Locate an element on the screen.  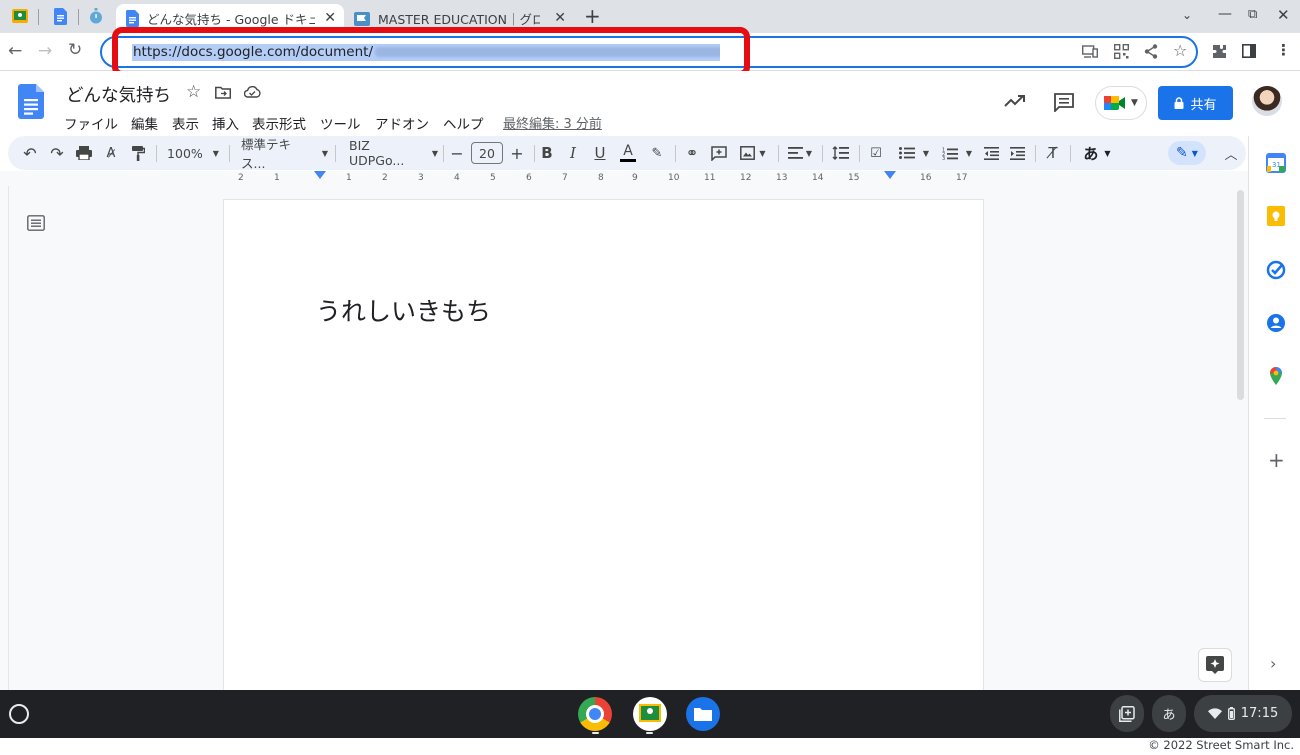
paragraph-style-select: 標準テキス... ▼ is located at coordinates (282, 154).